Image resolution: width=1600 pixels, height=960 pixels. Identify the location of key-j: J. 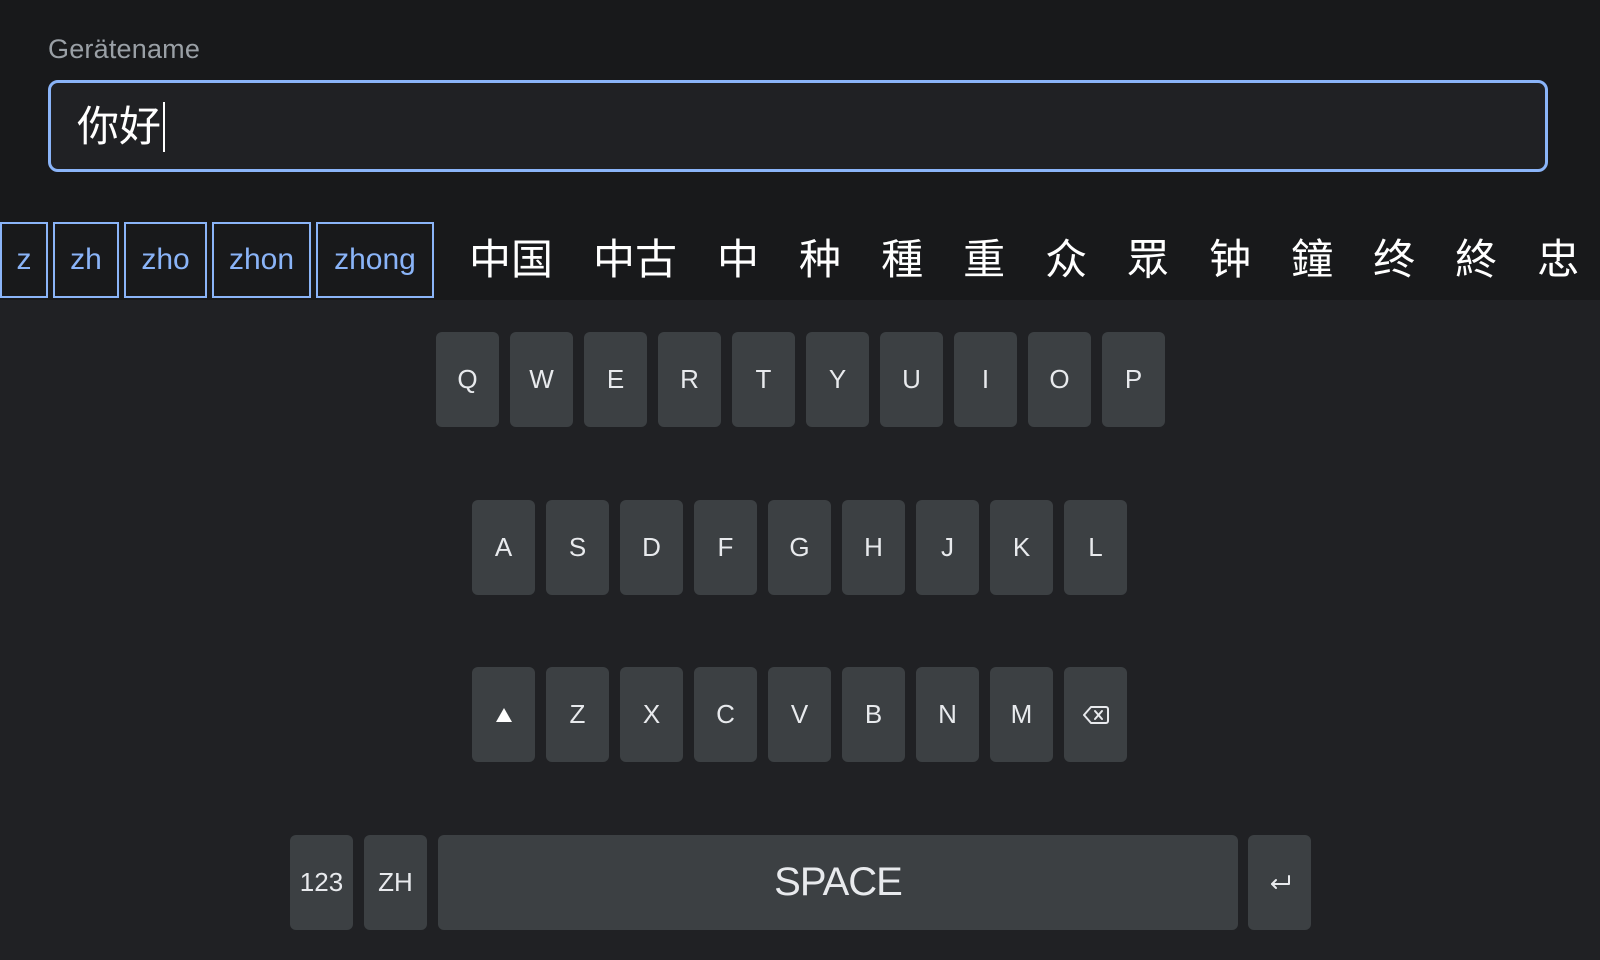
(947, 547).